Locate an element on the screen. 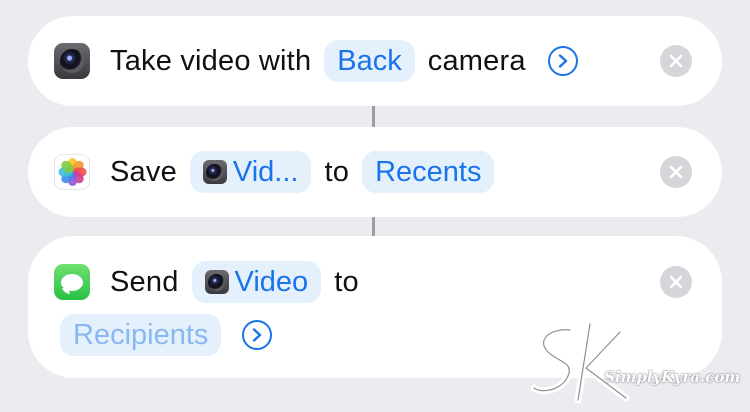  variable-label: Video is located at coordinates (271, 281).